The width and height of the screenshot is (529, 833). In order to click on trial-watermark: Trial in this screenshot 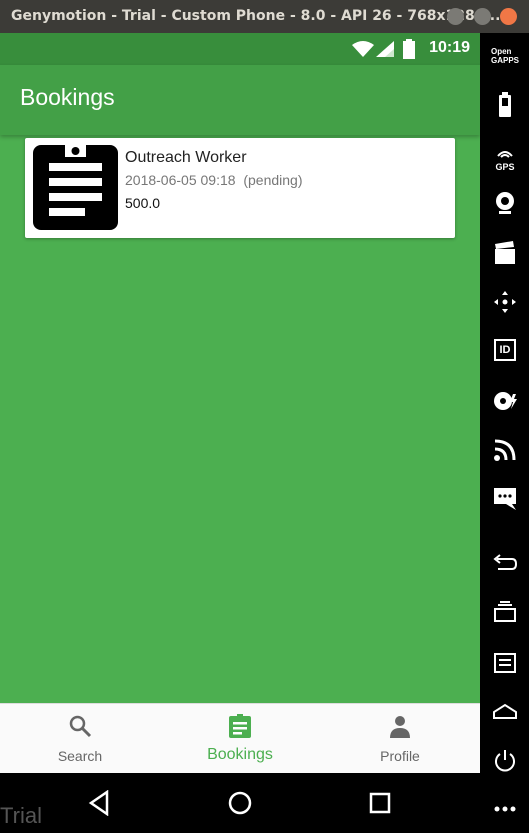, I will do `click(21, 815)`.